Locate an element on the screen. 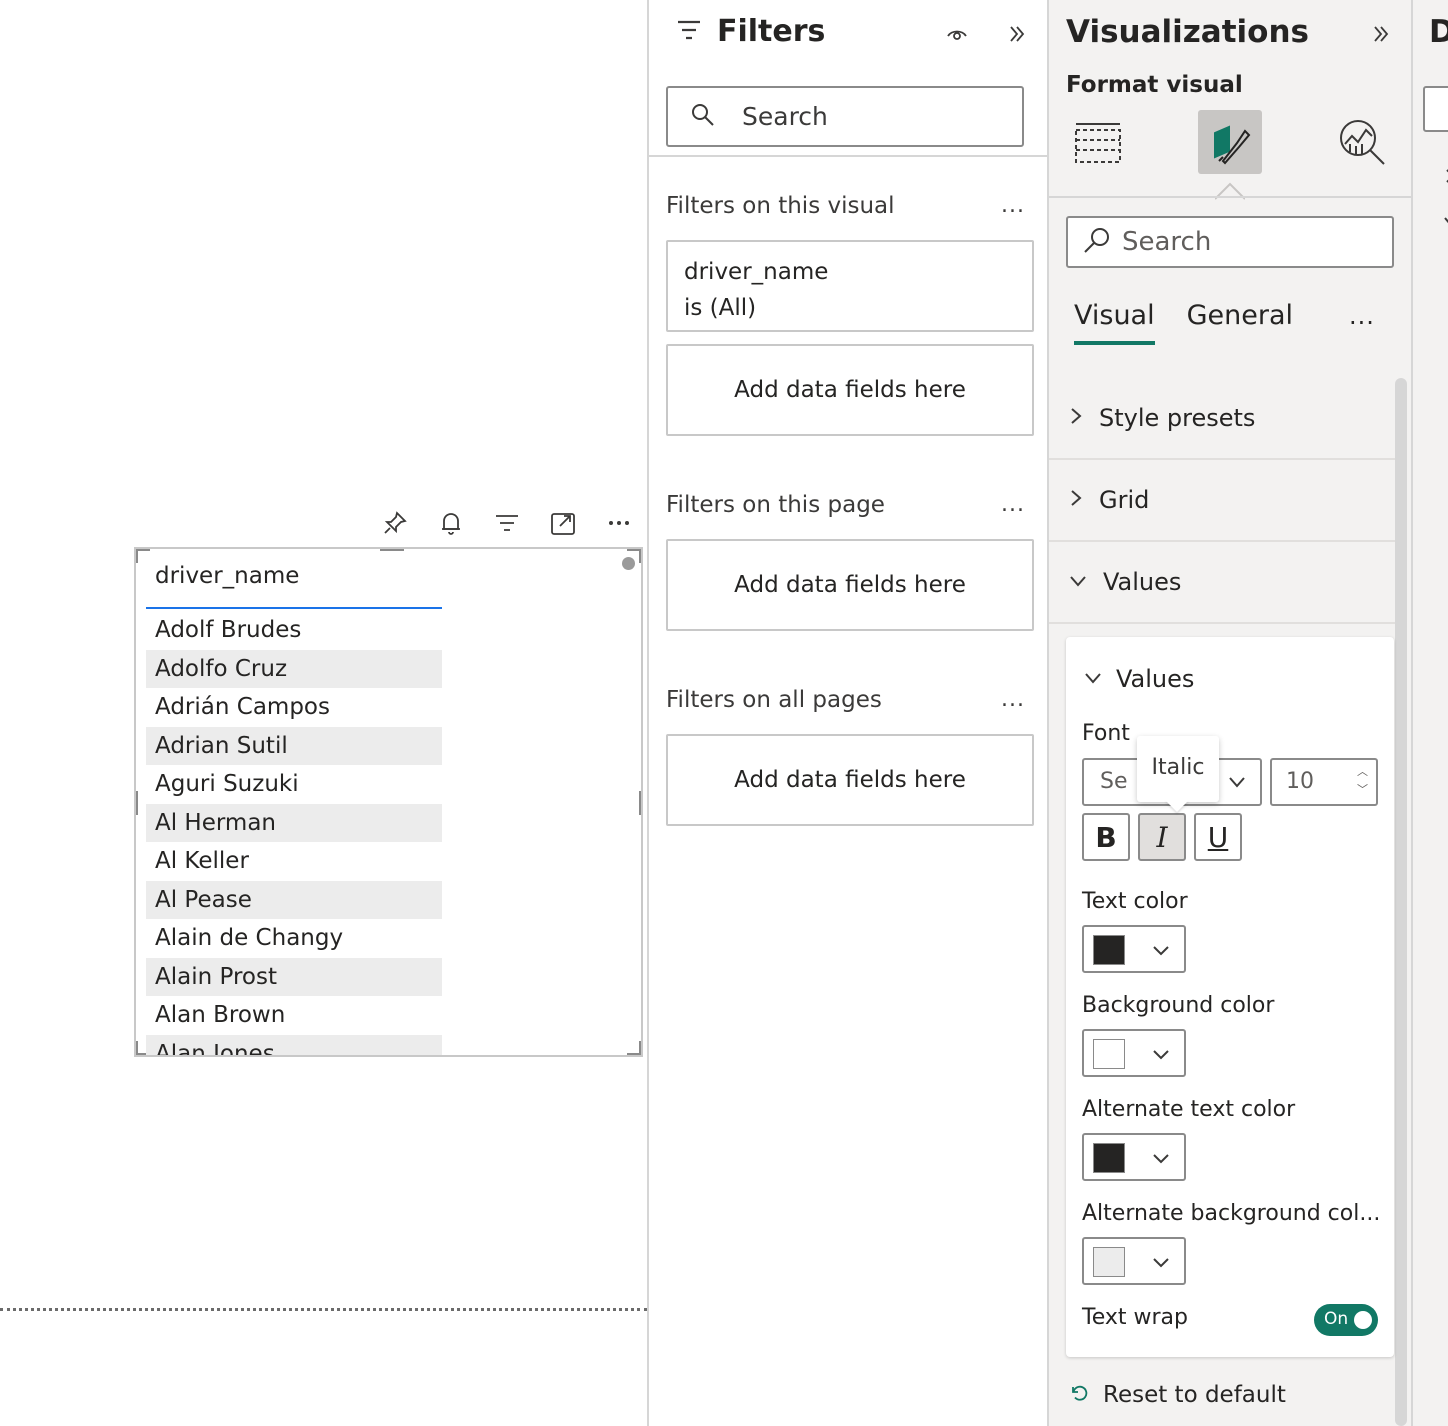 Image resolution: width=1448 pixels, height=1426 pixels. background-color-picker is located at coordinates (1134, 1053).